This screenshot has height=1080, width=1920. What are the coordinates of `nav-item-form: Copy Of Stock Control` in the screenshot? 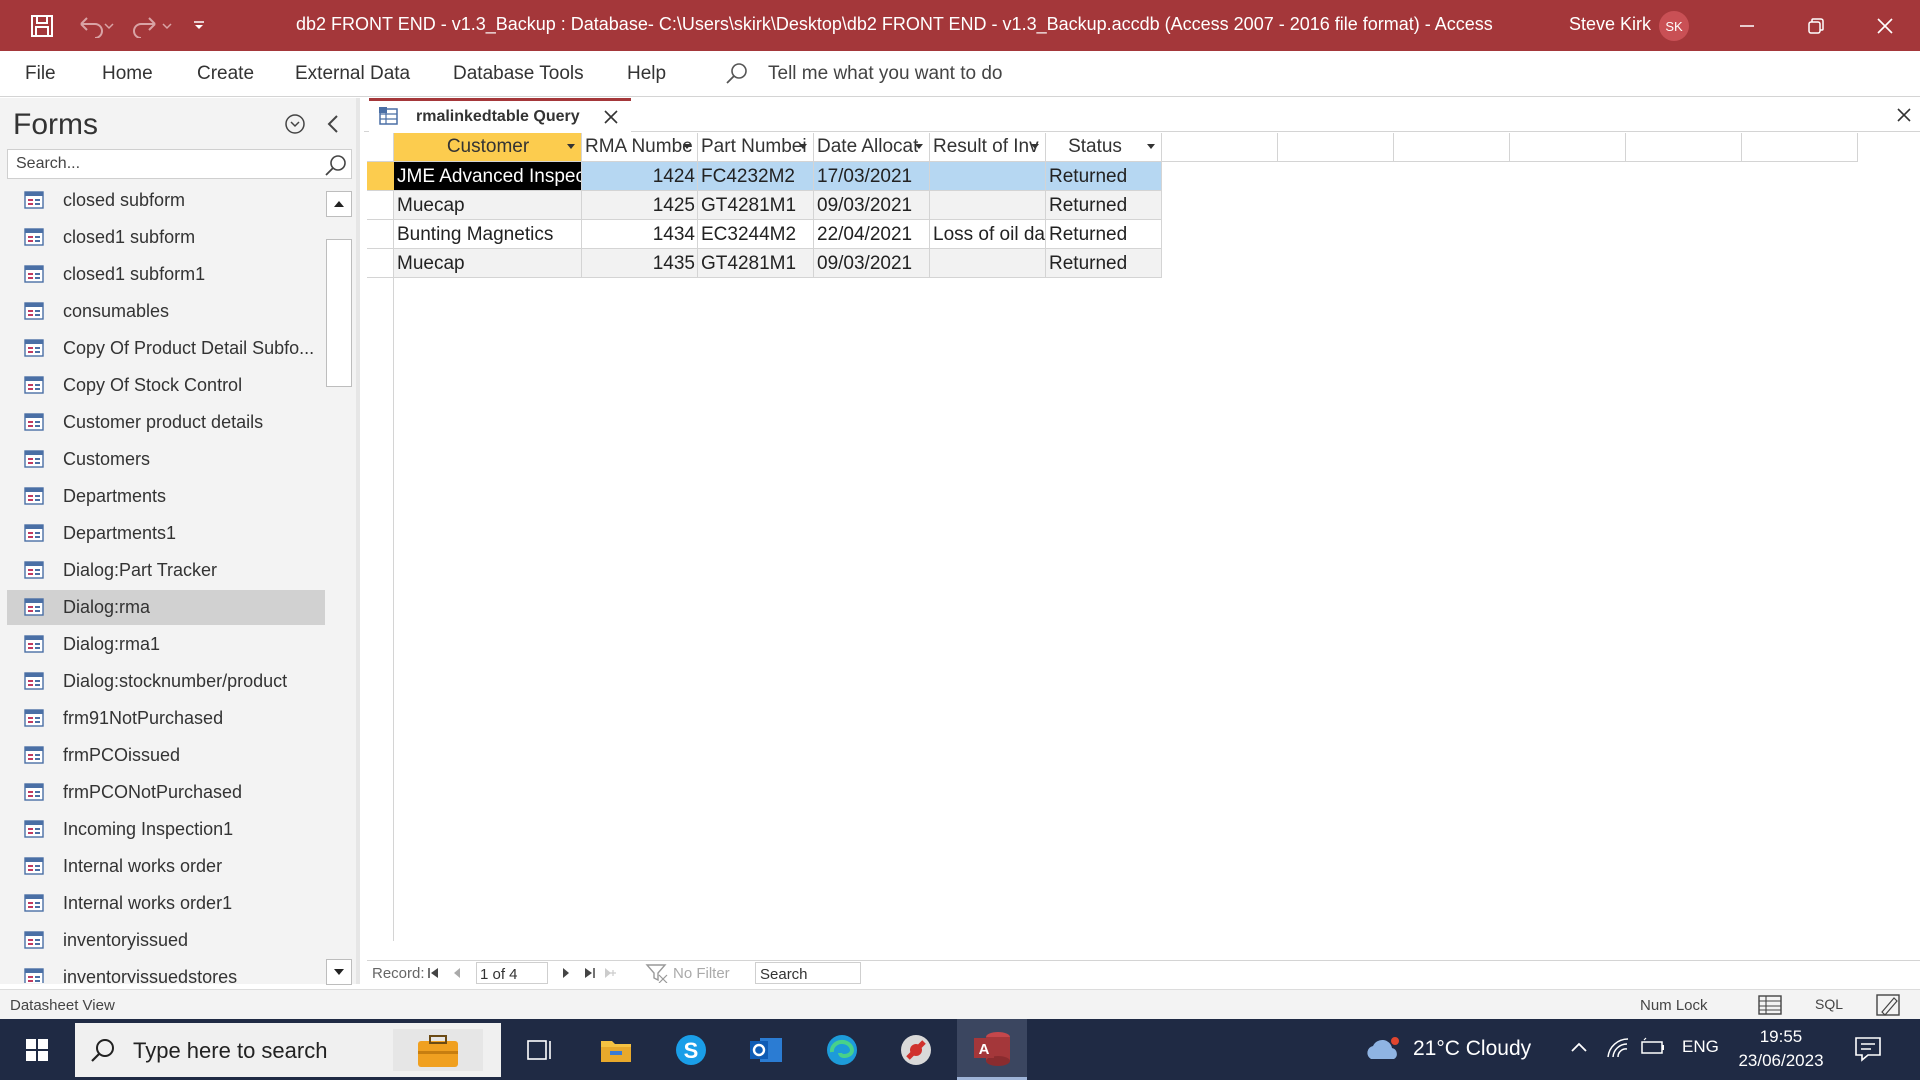 It's located at (166, 385).